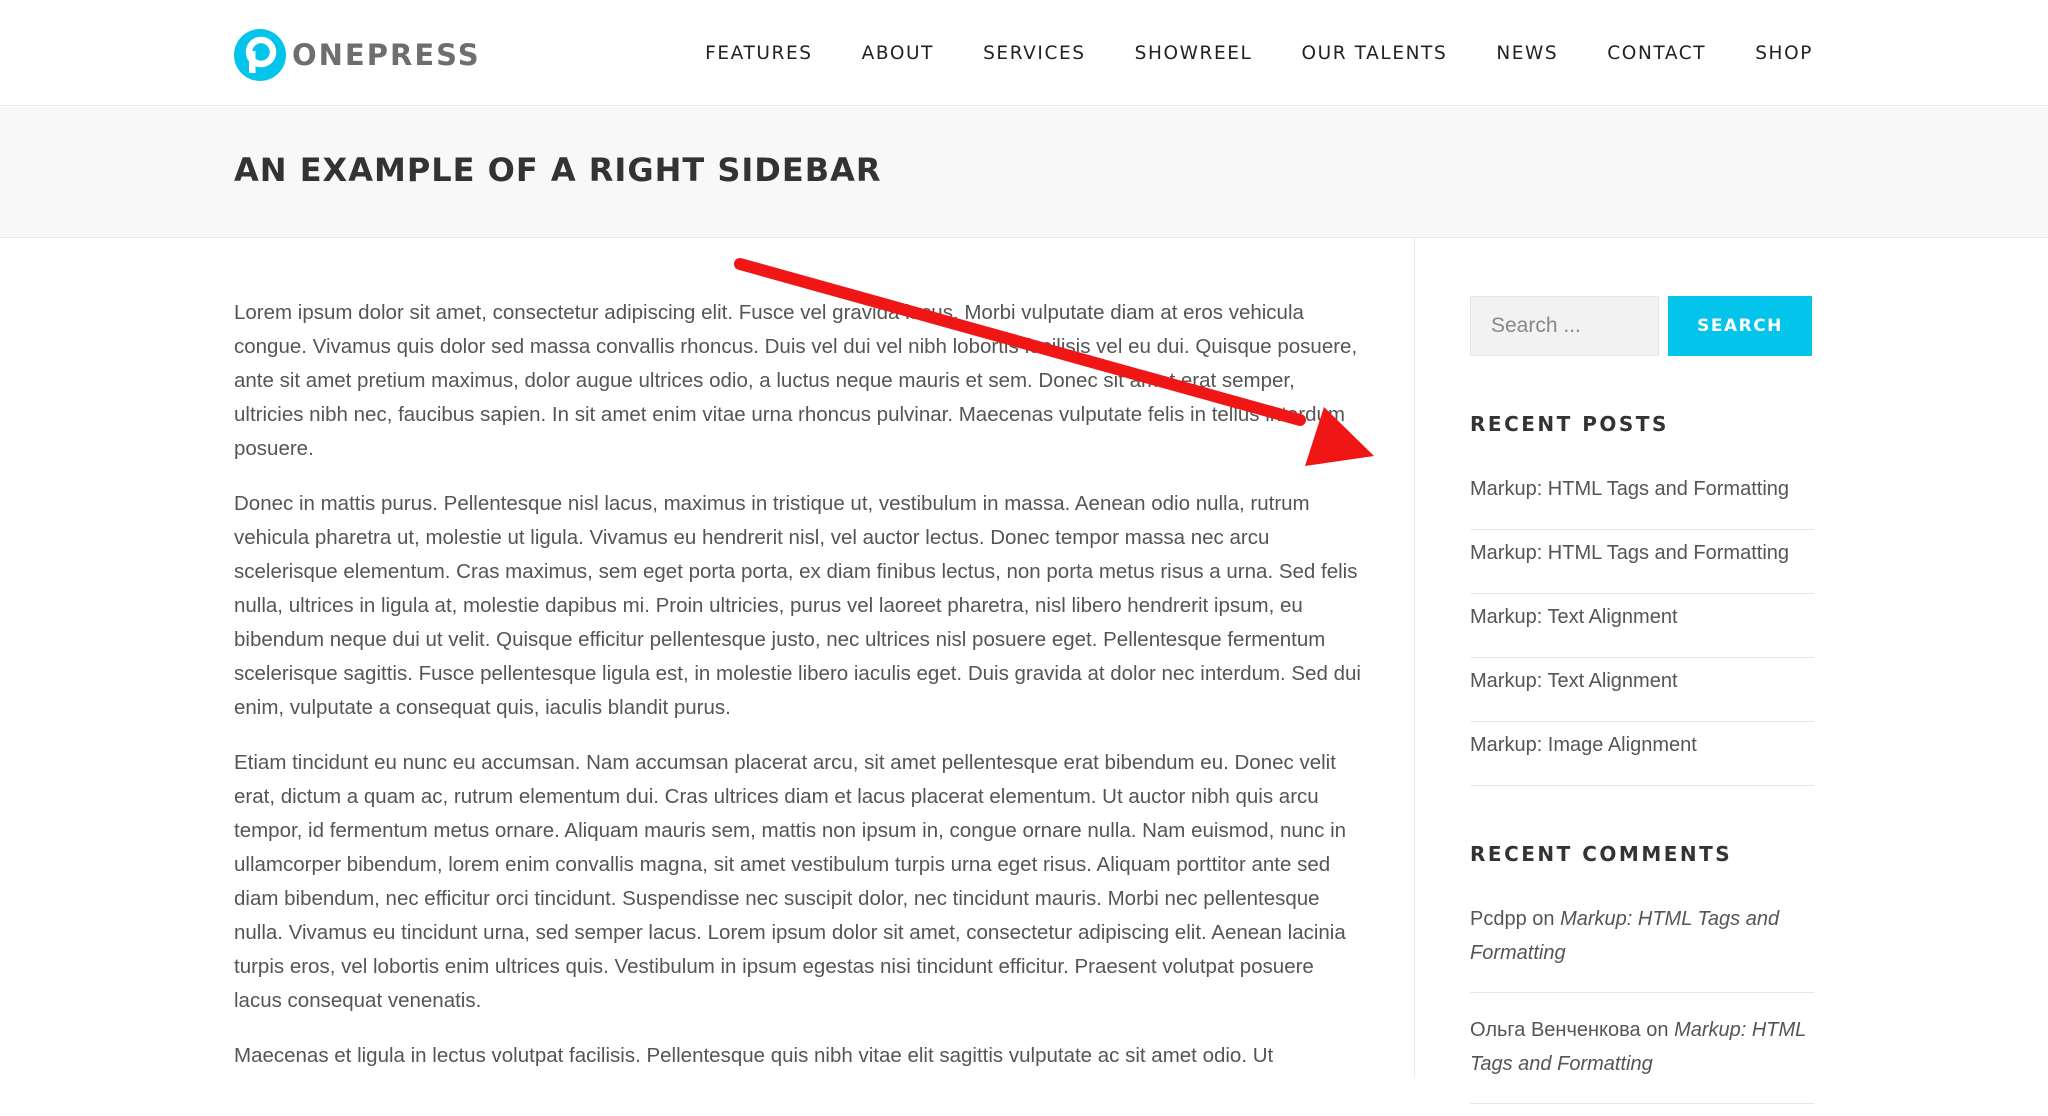  I want to click on page-title-band: AN EXAMPLE OF A RIGHT SIDEBAR, so click(1024, 172).